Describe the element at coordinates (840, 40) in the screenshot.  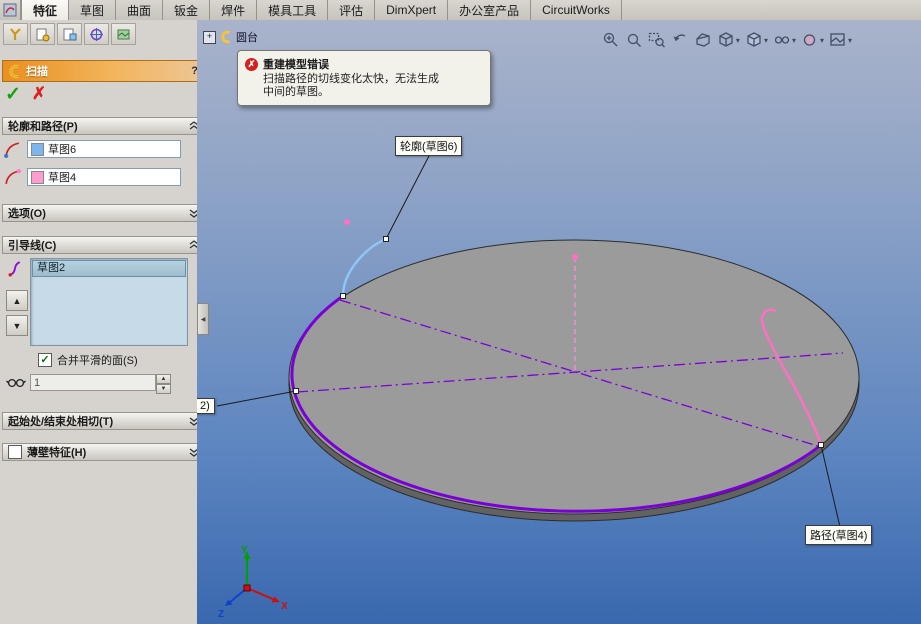
I see `apply-scene-icon: ▾` at that location.